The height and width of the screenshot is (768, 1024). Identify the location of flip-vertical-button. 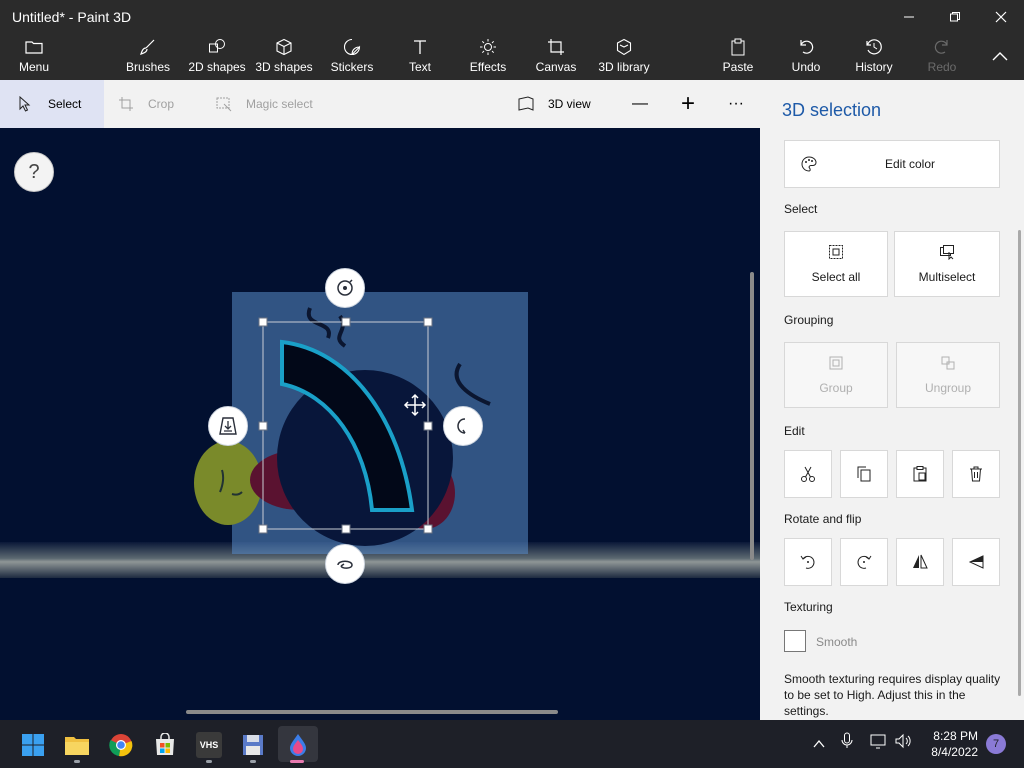
(976, 562).